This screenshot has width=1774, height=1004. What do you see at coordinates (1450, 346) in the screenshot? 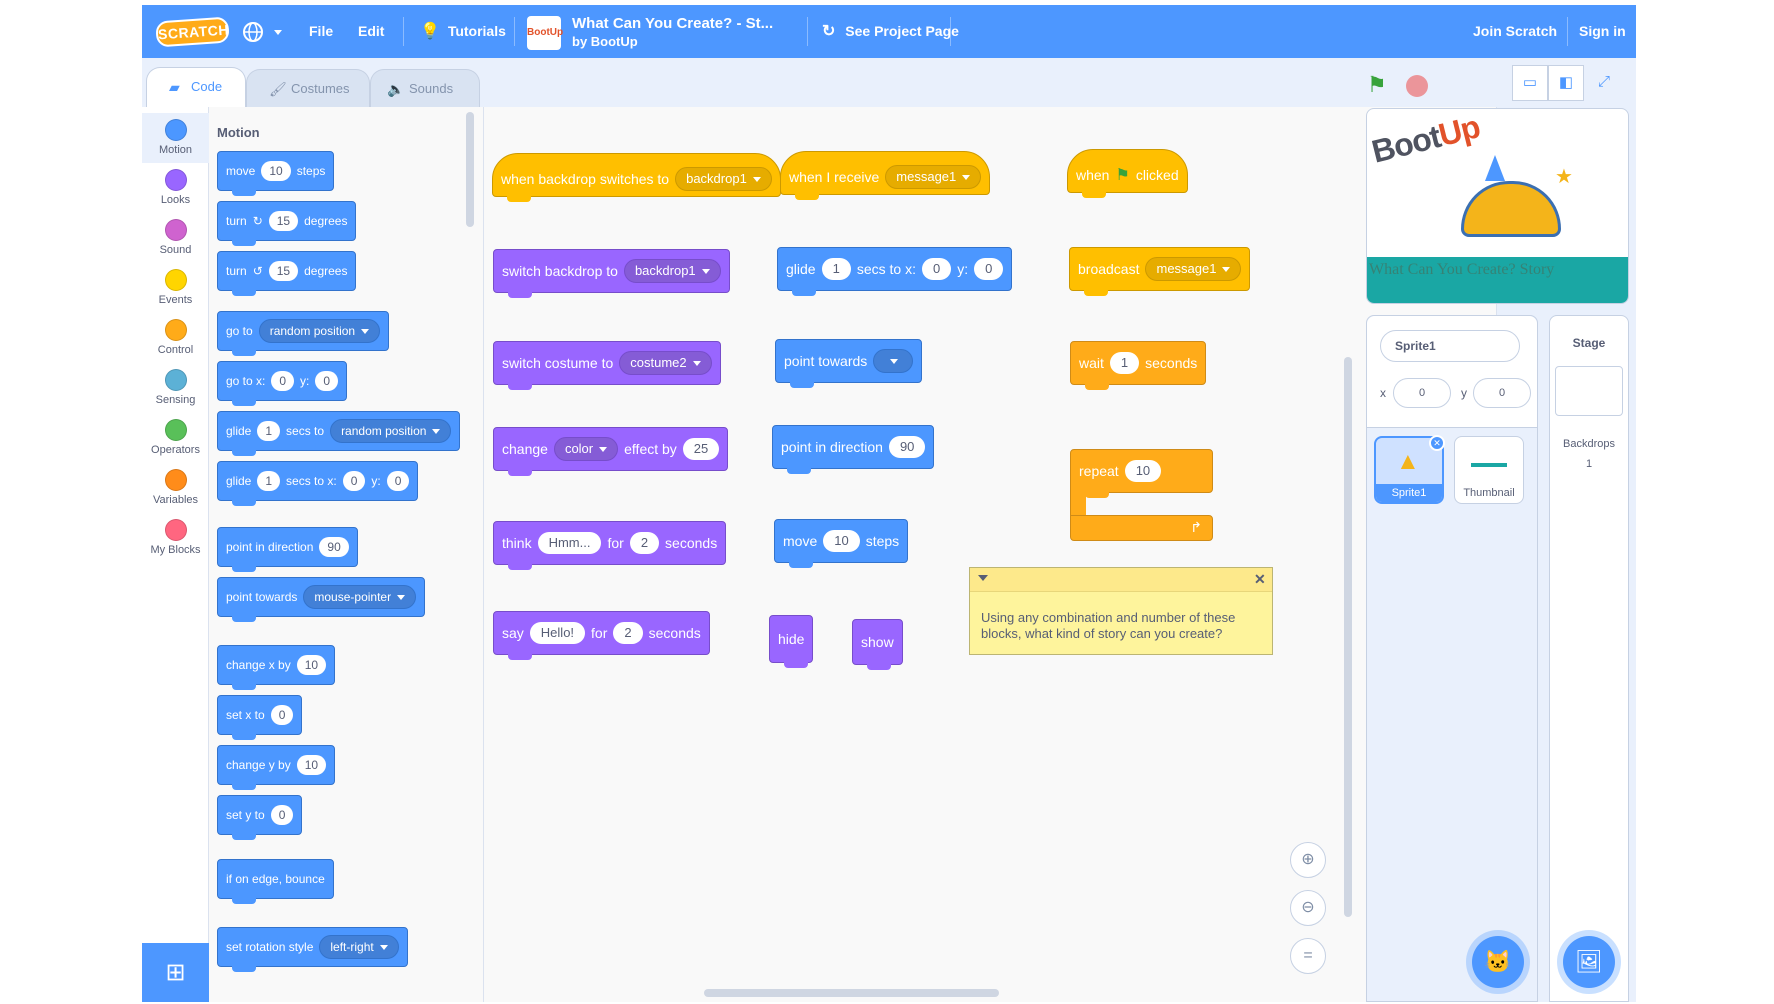
I see `sprite-name-field: Sprite1` at bounding box center [1450, 346].